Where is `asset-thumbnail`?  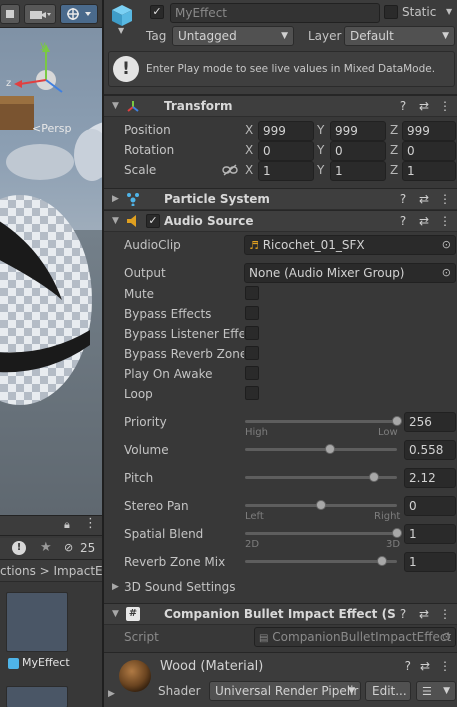 asset-thumbnail is located at coordinates (37, 622).